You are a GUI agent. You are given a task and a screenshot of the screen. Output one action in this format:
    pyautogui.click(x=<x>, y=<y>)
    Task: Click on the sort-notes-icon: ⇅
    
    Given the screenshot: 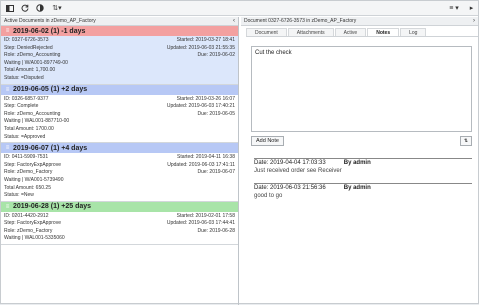 What is the action you would take?
    pyautogui.click(x=466, y=141)
    